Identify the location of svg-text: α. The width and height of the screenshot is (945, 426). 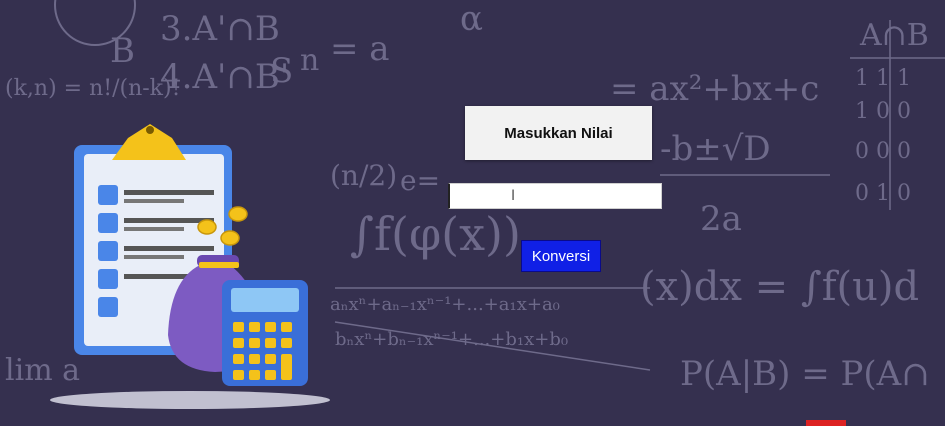
(471, 19).